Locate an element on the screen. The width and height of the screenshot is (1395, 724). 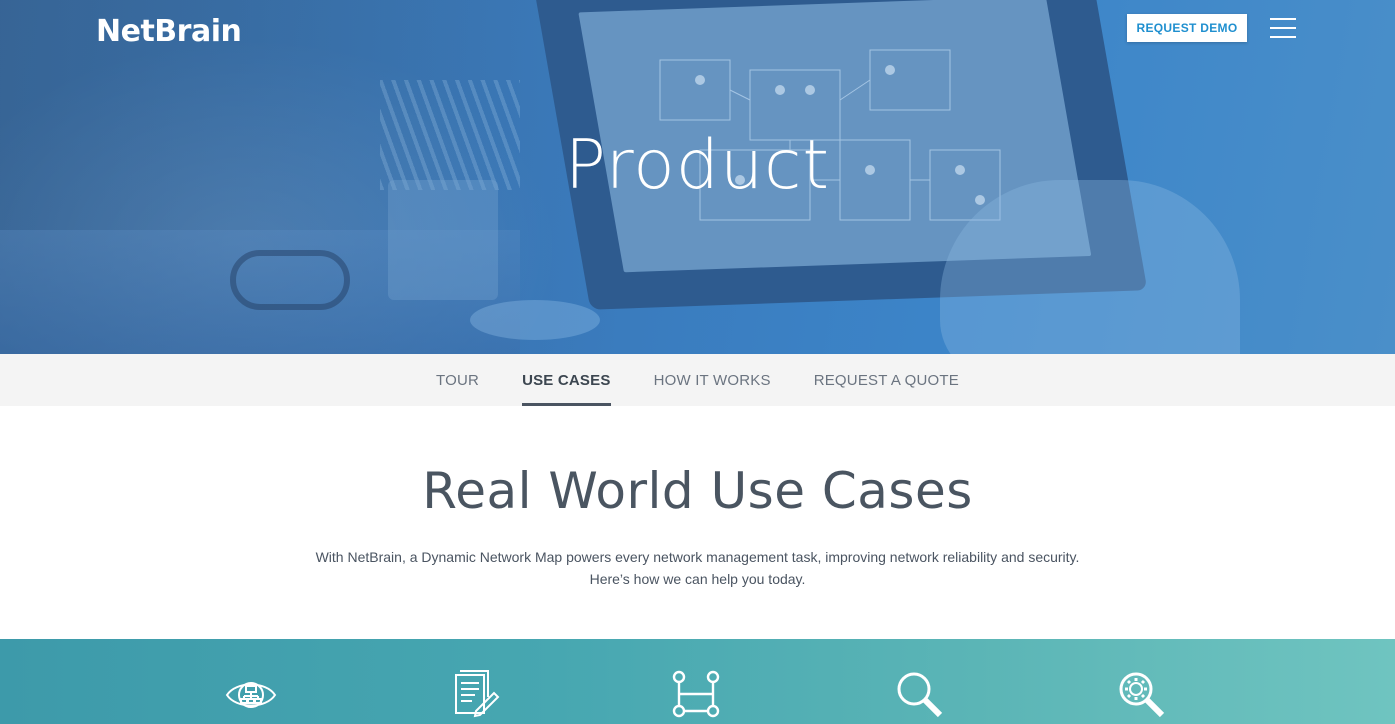
section-title: Real World Use Cases is located at coordinates (697, 491).